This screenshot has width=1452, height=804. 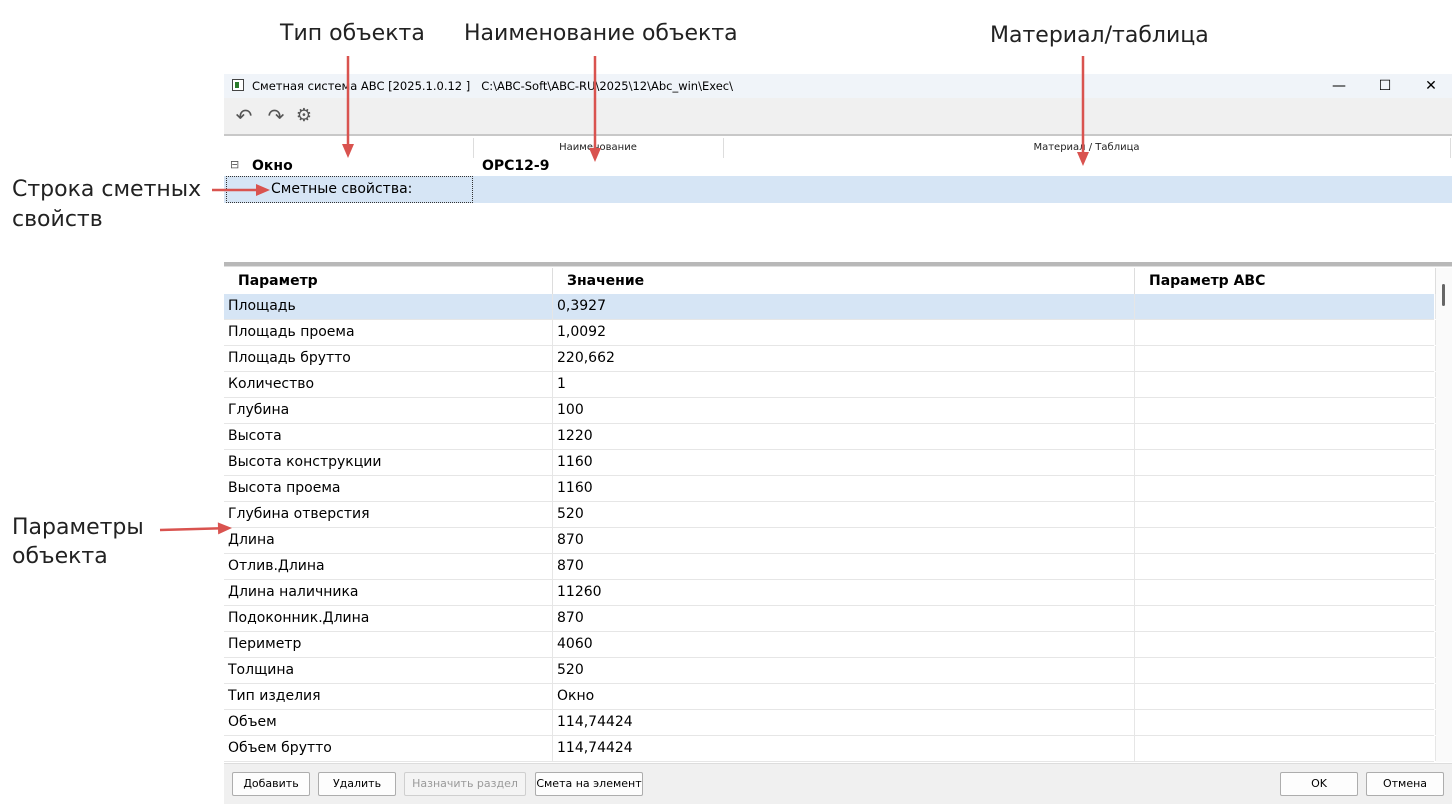 I want to click on ok-button: OK, so click(x=1319, y=784).